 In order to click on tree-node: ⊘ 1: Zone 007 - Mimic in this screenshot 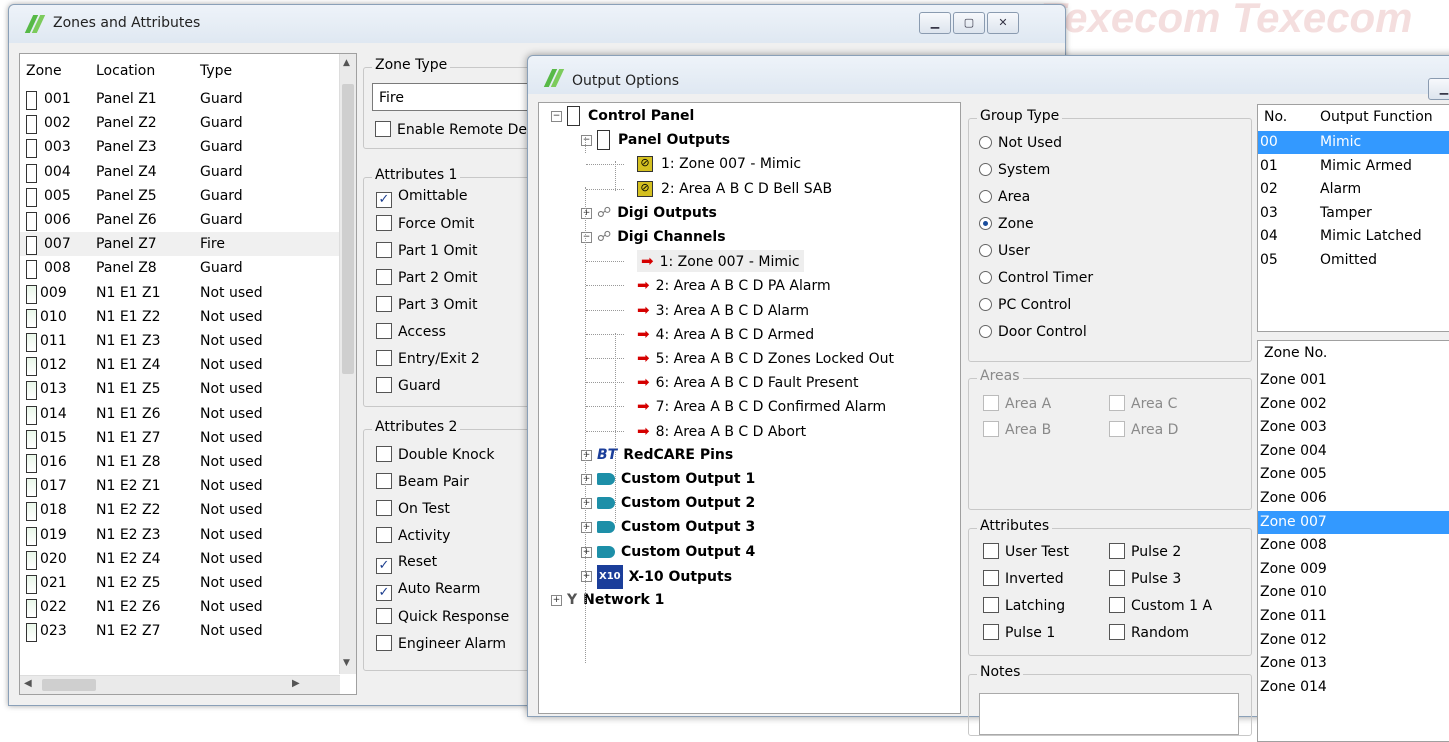, I will do `click(719, 164)`.